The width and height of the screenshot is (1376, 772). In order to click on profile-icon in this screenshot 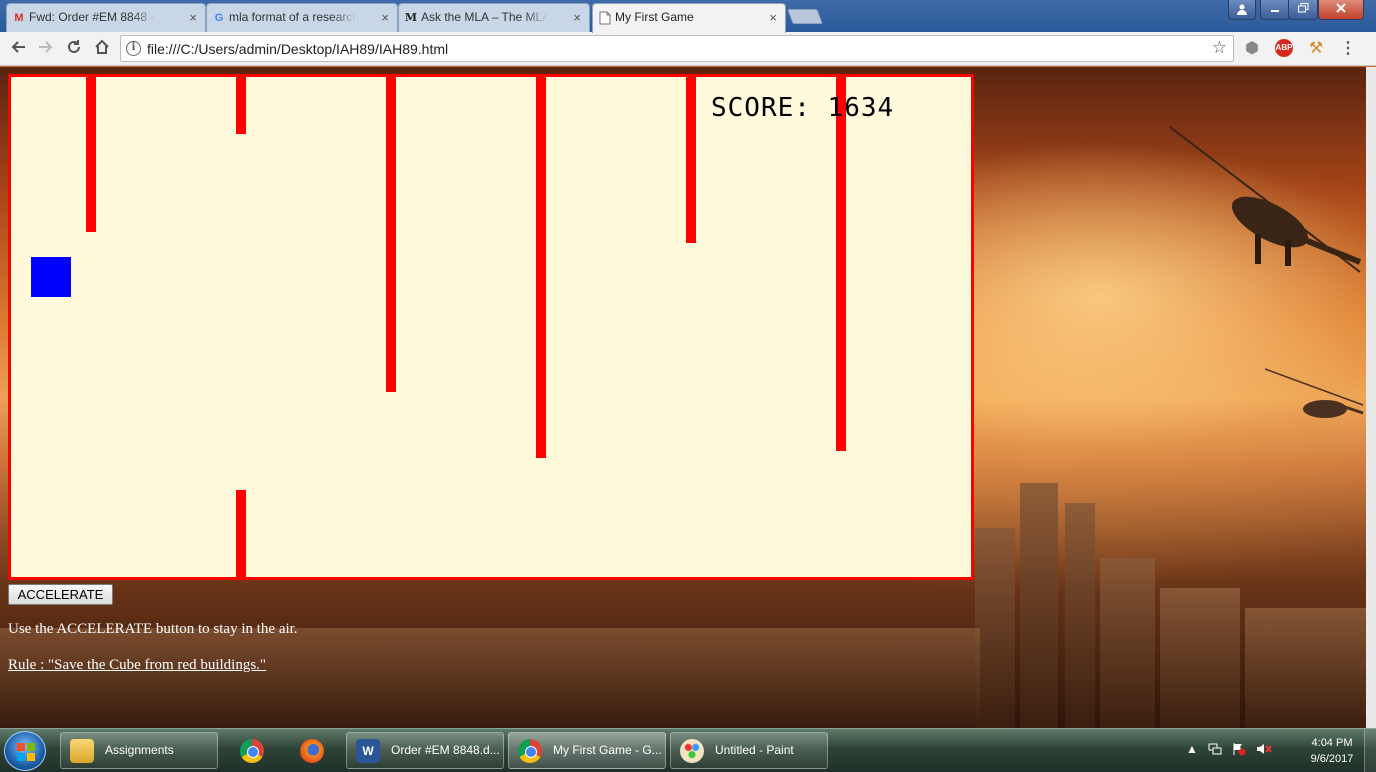, I will do `click(1242, 10)`.